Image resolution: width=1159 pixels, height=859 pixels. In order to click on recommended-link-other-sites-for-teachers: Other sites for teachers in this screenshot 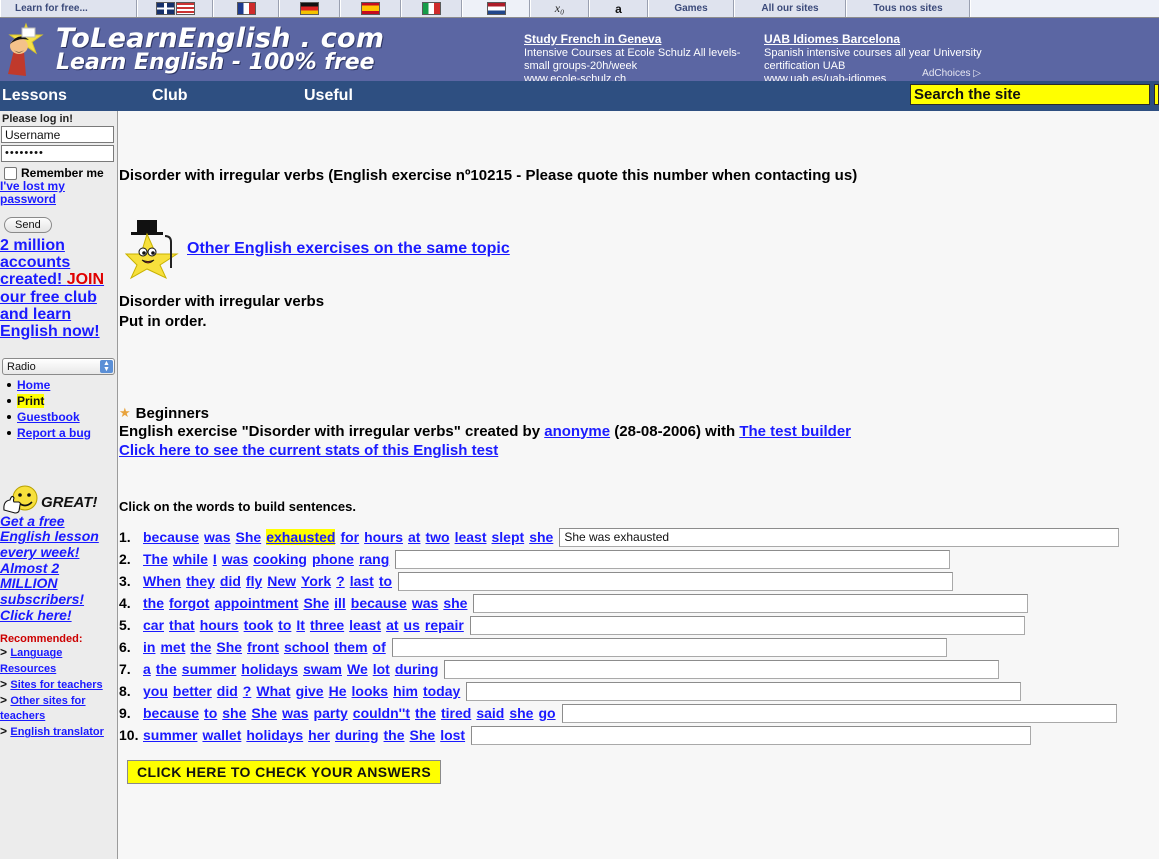, I will do `click(43, 709)`.